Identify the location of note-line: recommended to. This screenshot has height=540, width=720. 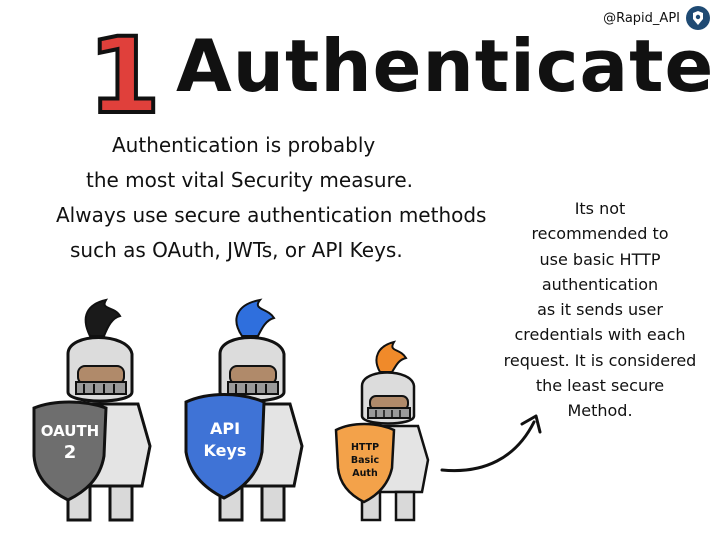
(600, 234).